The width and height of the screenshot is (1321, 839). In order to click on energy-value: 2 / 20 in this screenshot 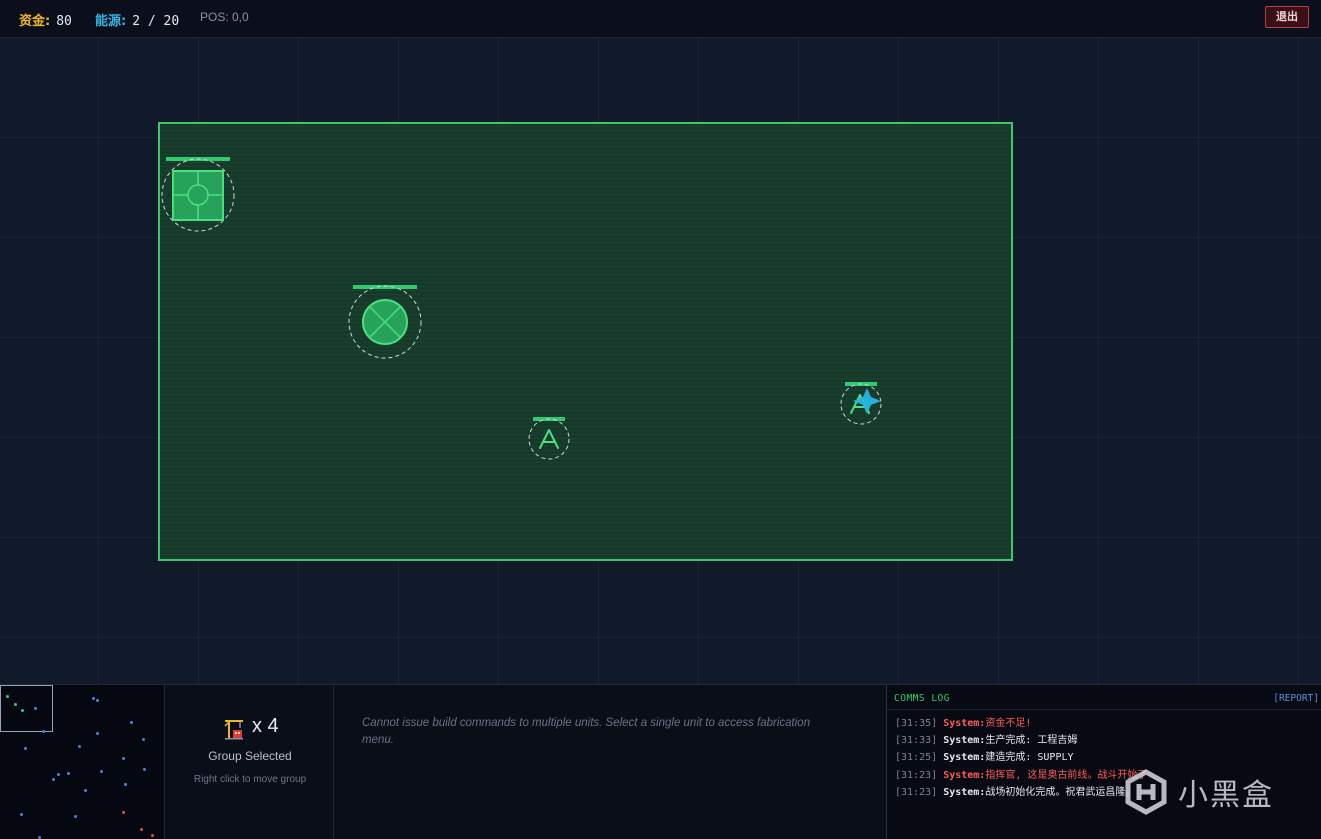, I will do `click(156, 21)`.